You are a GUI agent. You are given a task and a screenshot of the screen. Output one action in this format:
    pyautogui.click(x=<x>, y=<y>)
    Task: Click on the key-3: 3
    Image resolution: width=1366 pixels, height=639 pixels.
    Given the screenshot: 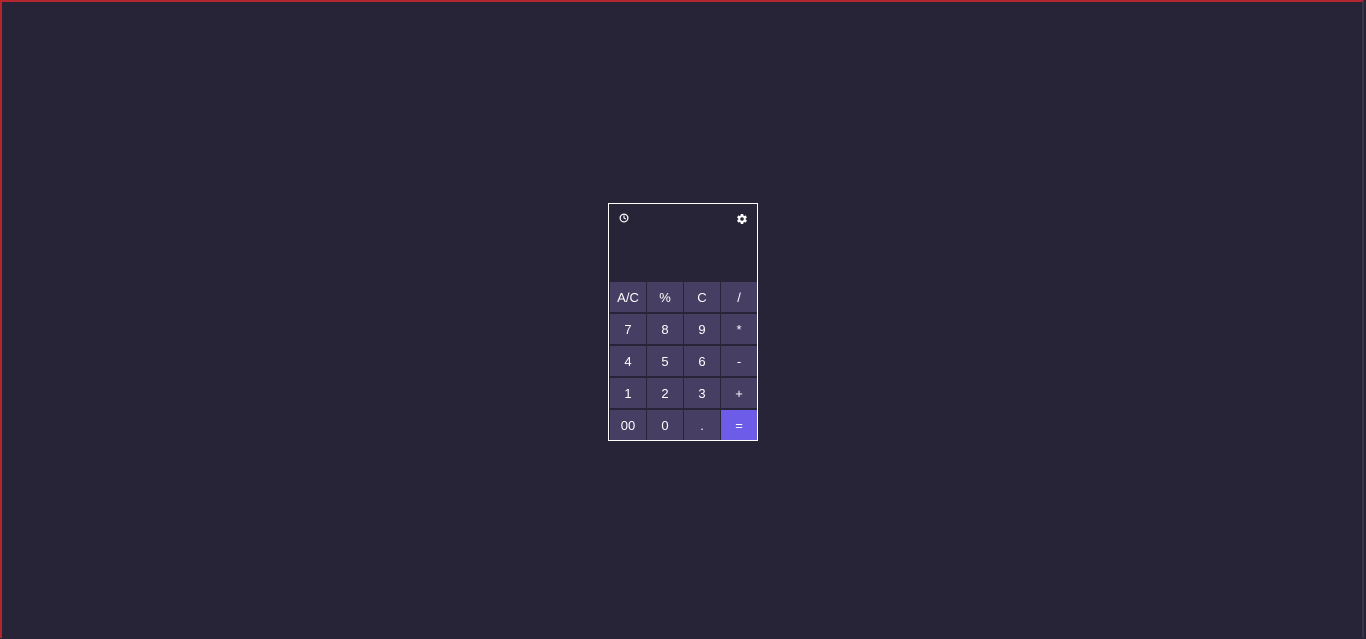 What is the action you would take?
    pyautogui.click(x=702, y=393)
    